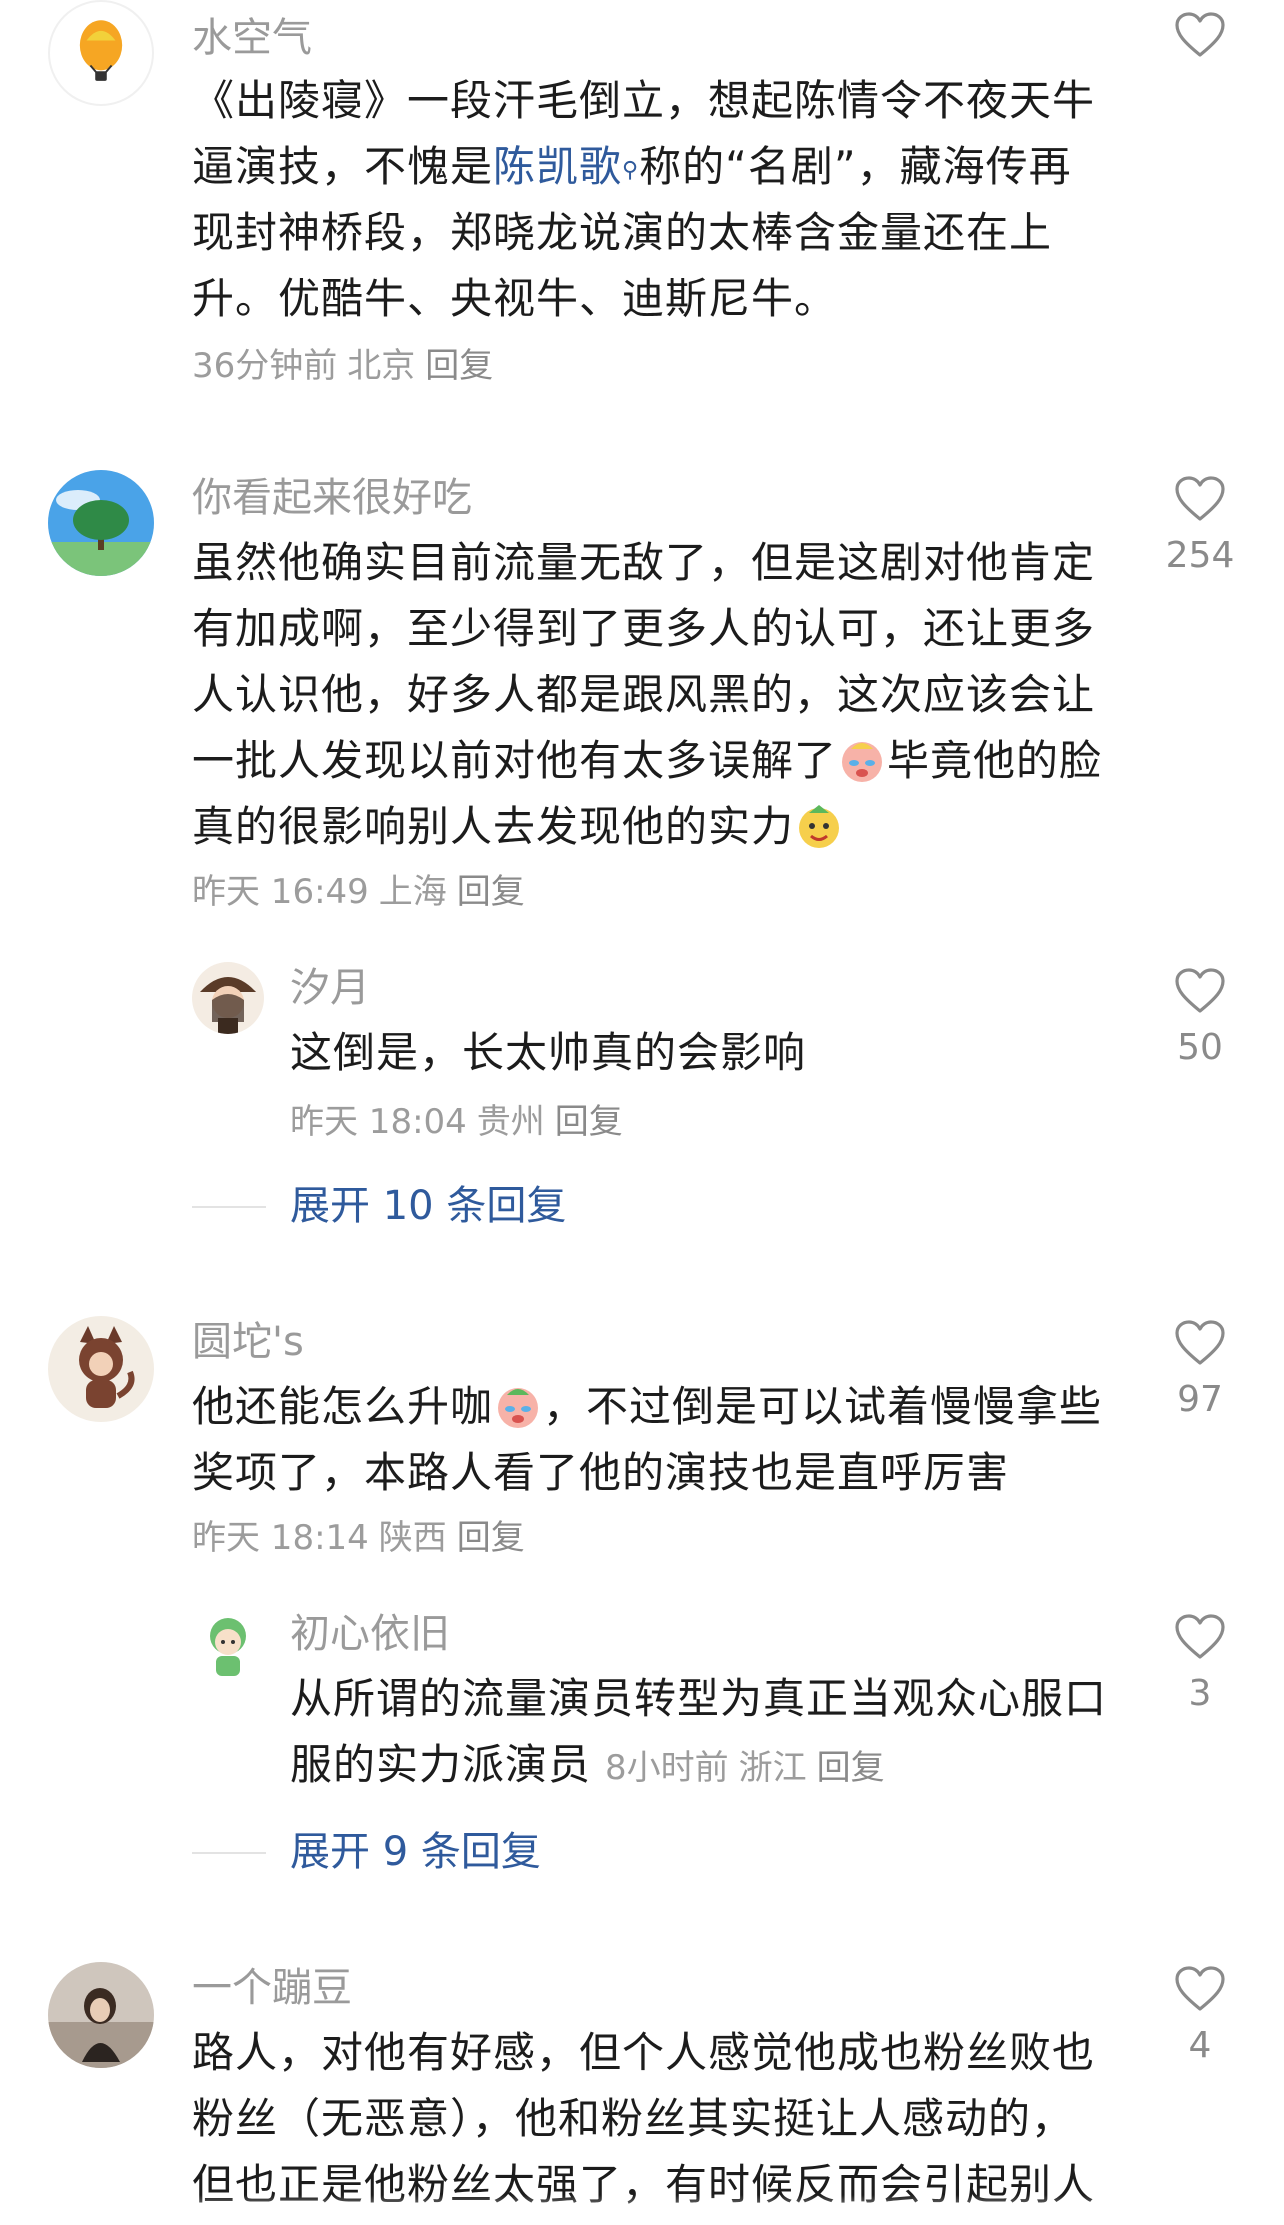  What do you see at coordinates (248, 1342) in the screenshot?
I see `username: 圆坨's` at bounding box center [248, 1342].